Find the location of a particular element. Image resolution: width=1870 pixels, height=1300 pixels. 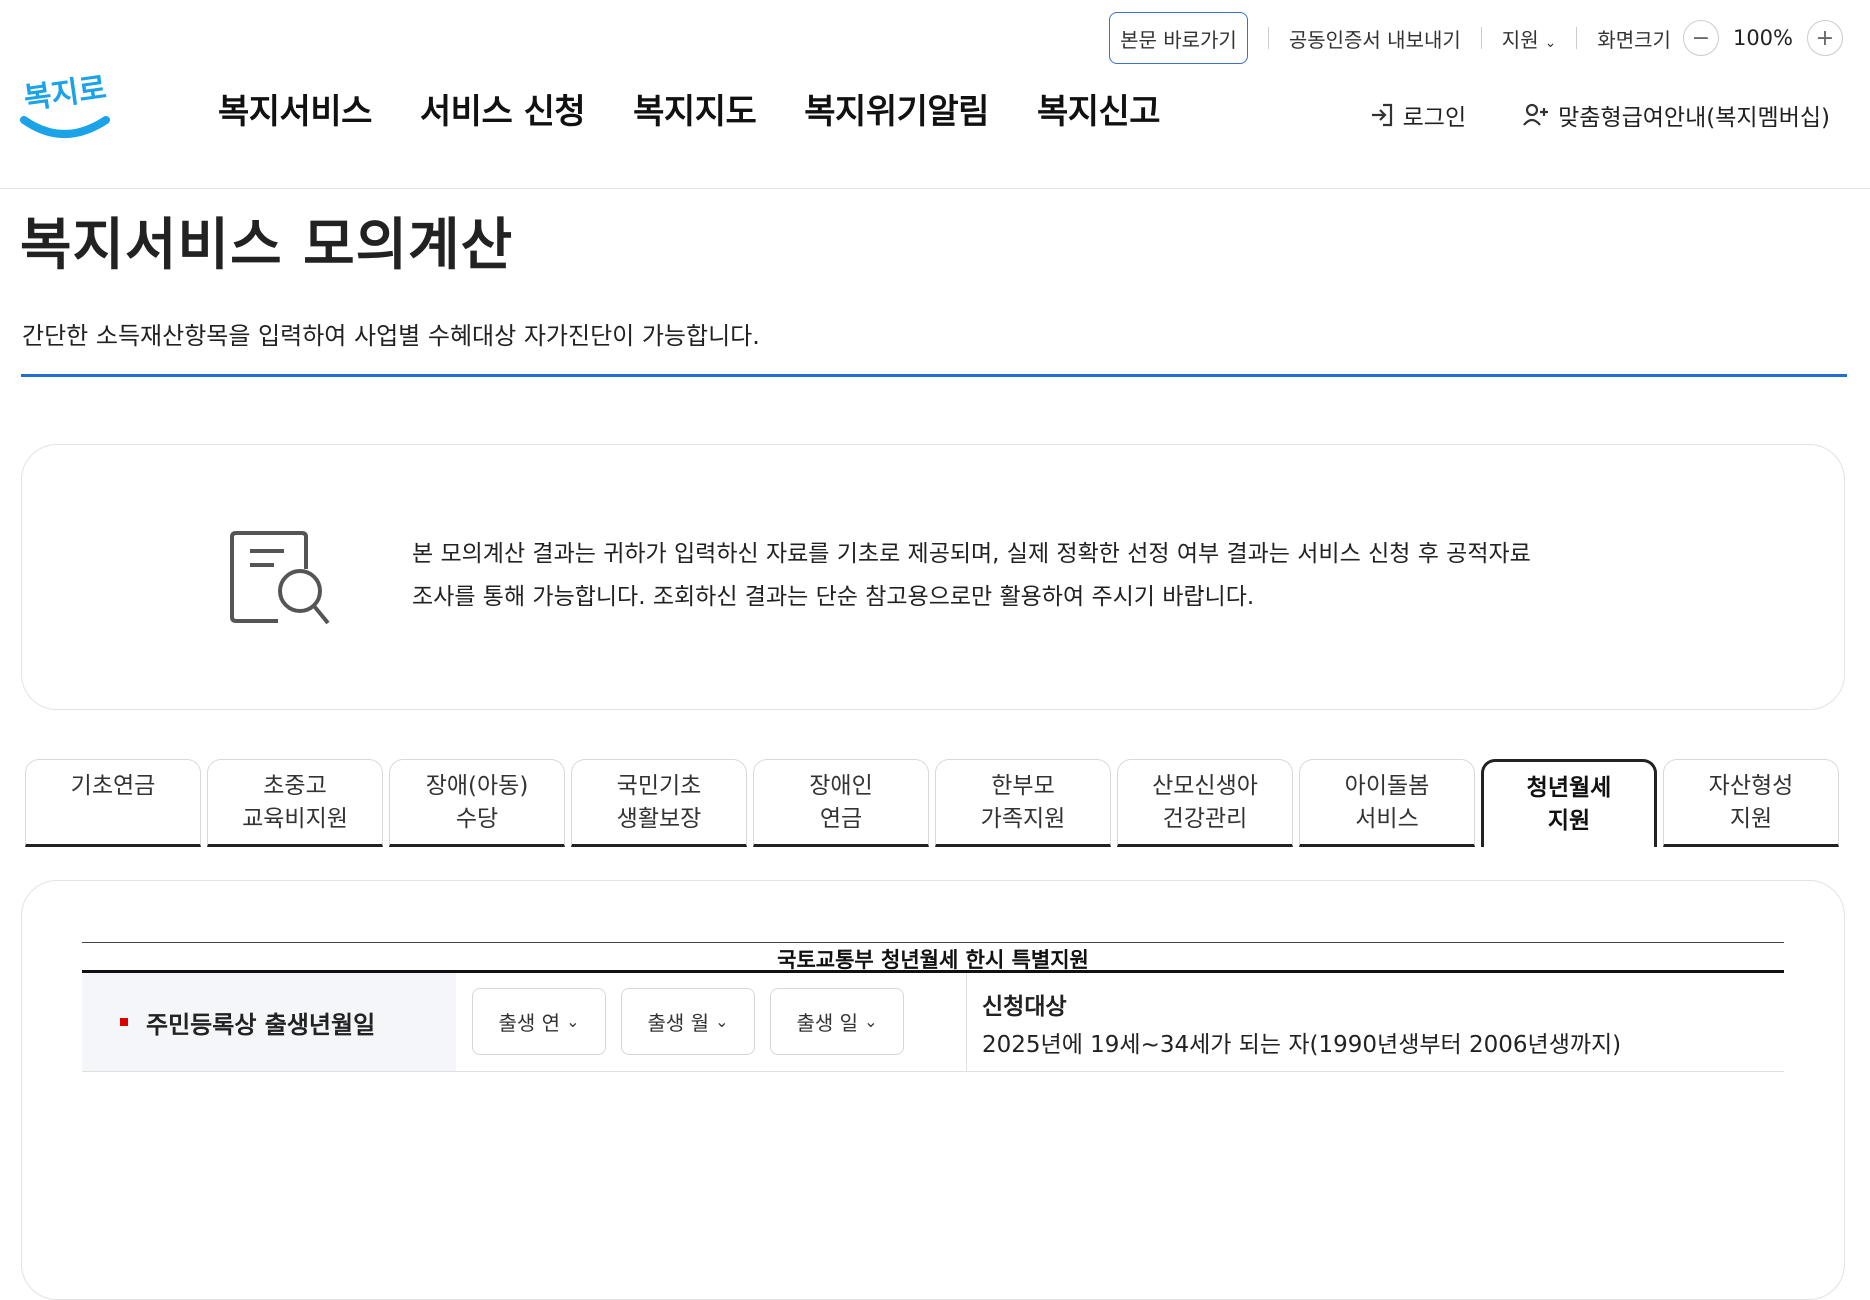

tab-label: 장애(아동) 수당 is located at coordinates (477, 802).